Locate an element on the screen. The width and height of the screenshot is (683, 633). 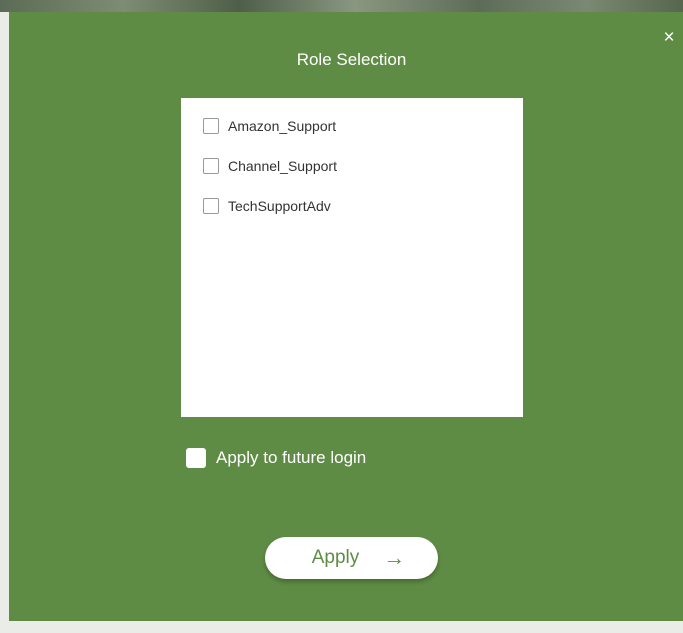
role-option-amazon-support: Amazon_Support is located at coordinates (269, 126).